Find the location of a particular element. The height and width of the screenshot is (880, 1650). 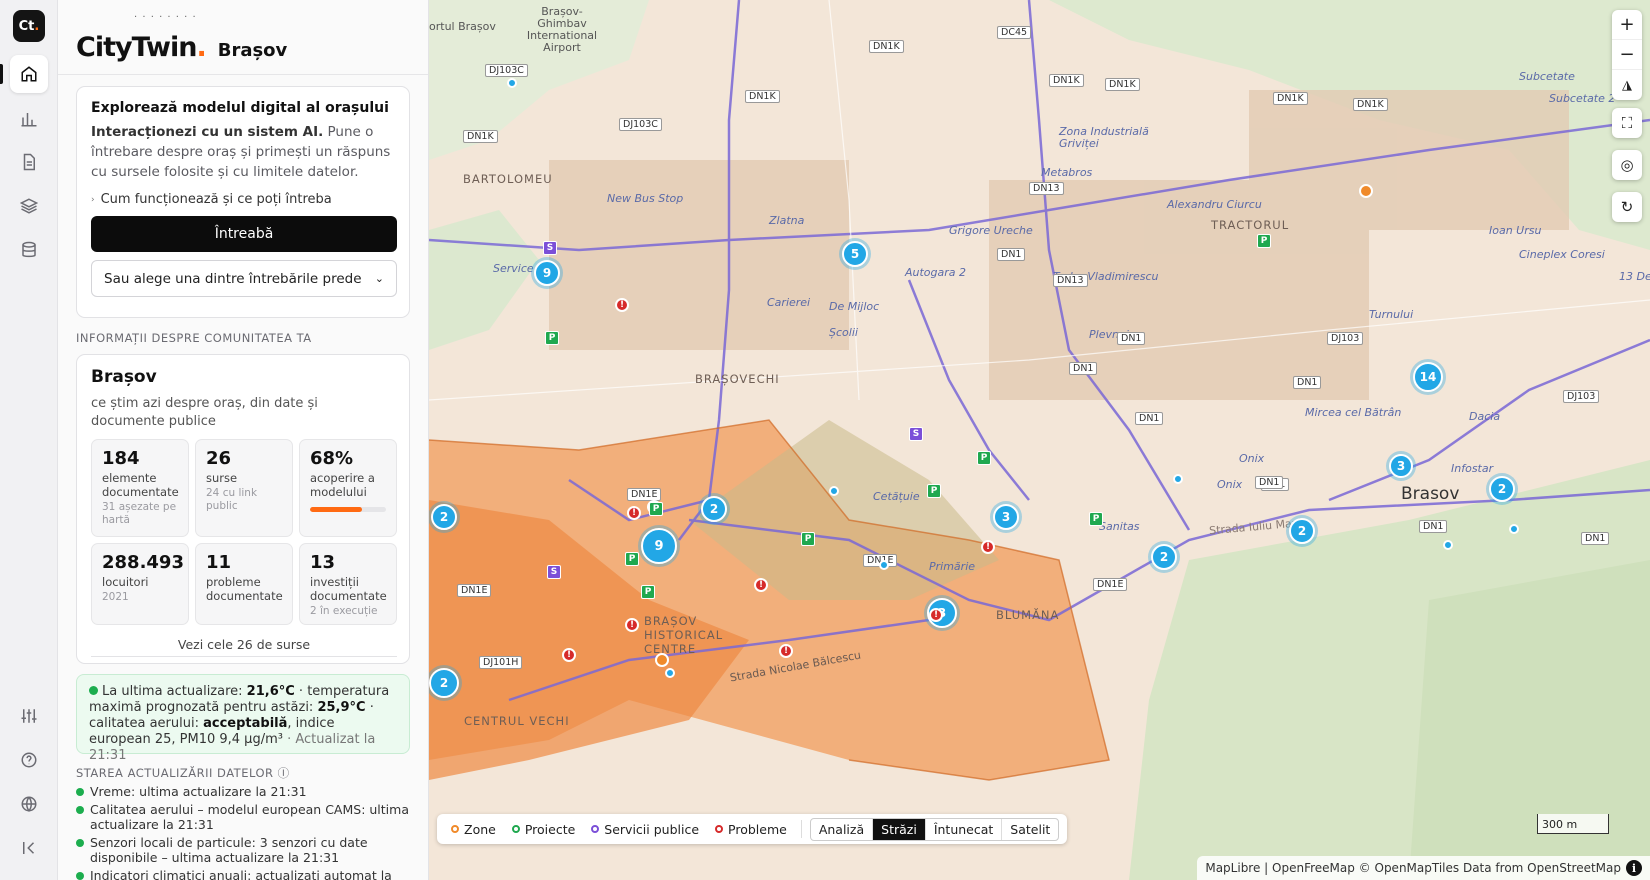

fullscreen-button: ⛶ is located at coordinates (1627, 123).